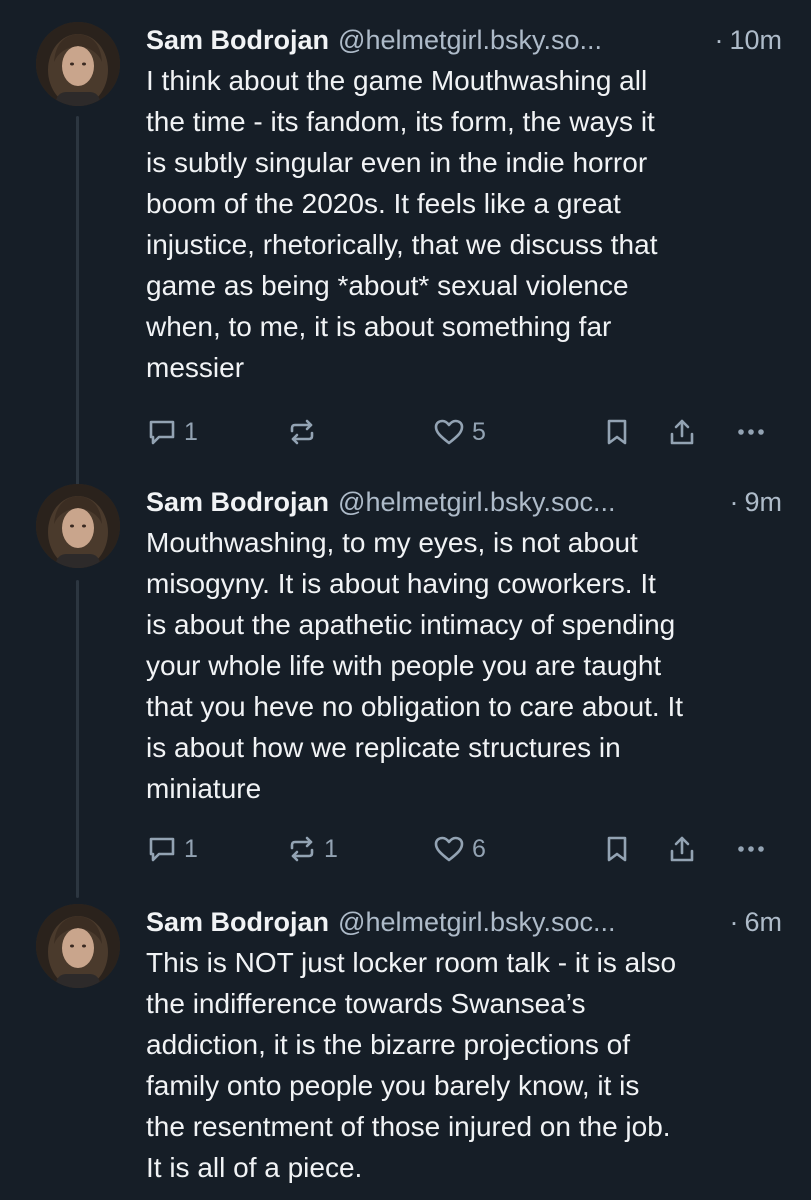  Describe the element at coordinates (755, 40) in the screenshot. I see `timestamp: 10m` at that location.